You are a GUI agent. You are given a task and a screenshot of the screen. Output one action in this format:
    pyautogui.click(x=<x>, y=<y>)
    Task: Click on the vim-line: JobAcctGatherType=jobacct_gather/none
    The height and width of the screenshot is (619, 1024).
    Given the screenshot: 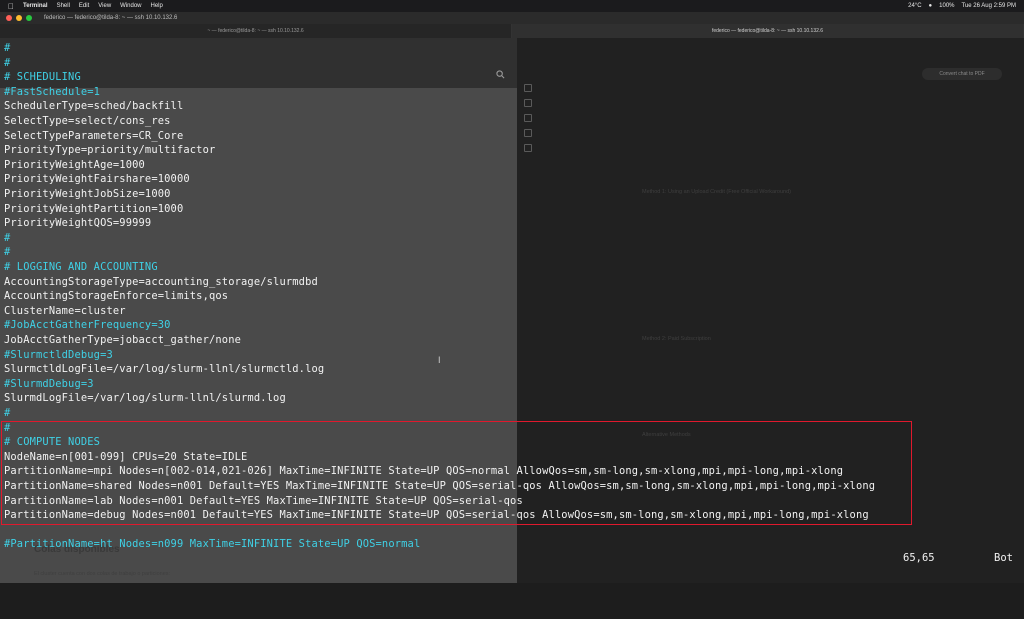 What is the action you would take?
    pyautogui.click(x=123, y=340)
    